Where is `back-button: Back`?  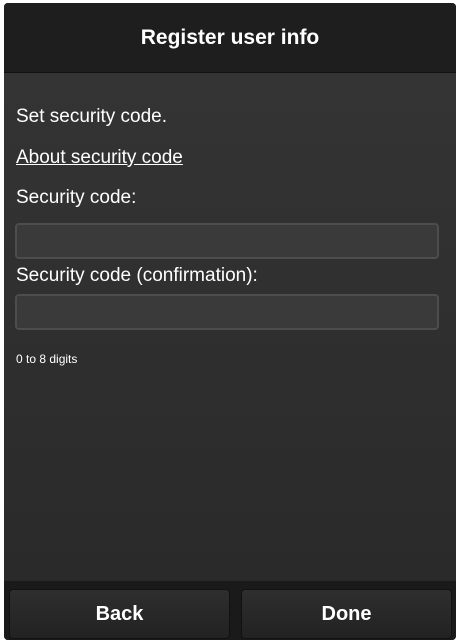
back-button: Back is located at coordinates (119, 614).